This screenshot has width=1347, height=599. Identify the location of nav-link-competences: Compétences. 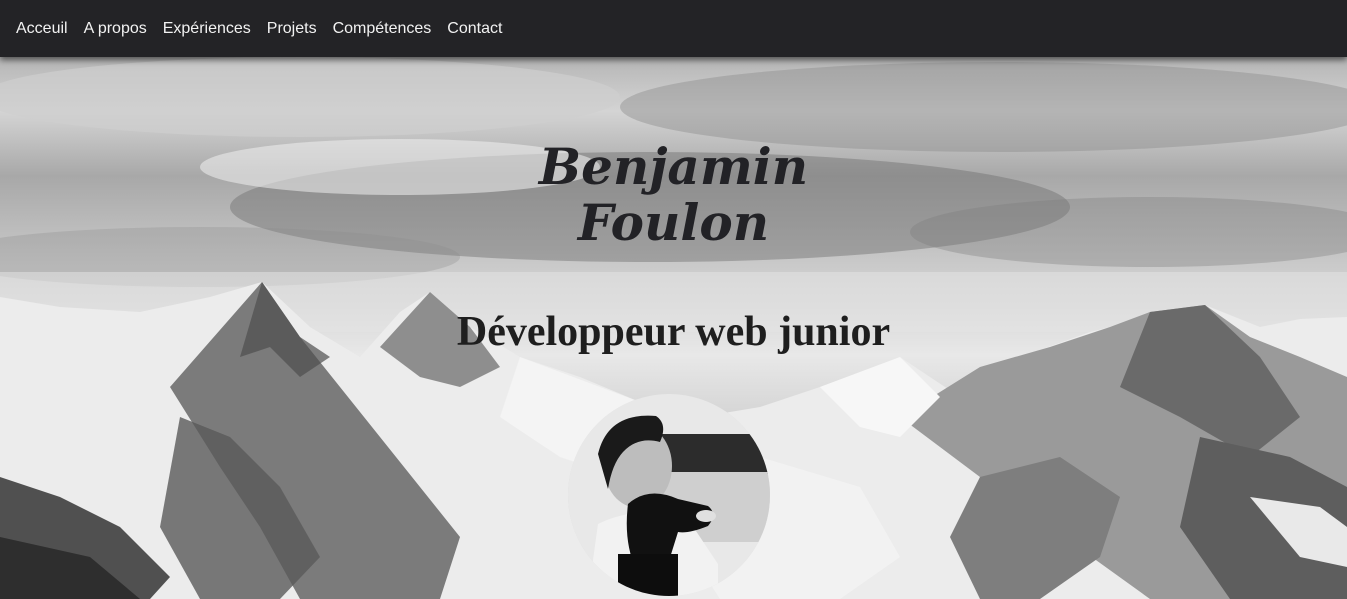
(382, 28).